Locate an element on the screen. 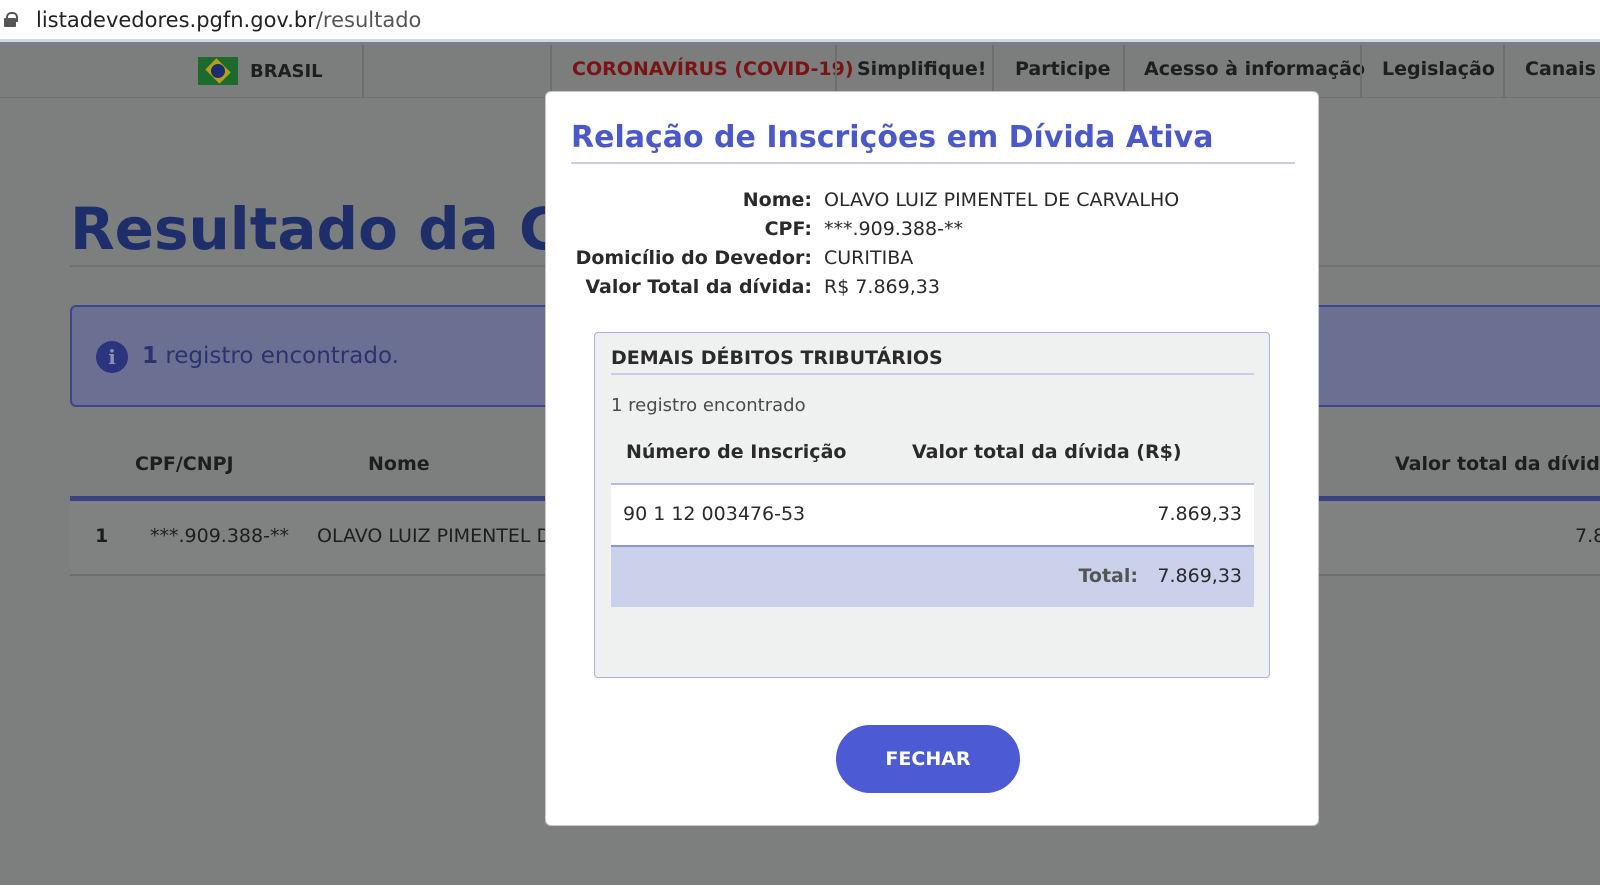  browser-address-bar: listadevedores.pgfn.gov.br/resultado is located at coordinates (800, 21).